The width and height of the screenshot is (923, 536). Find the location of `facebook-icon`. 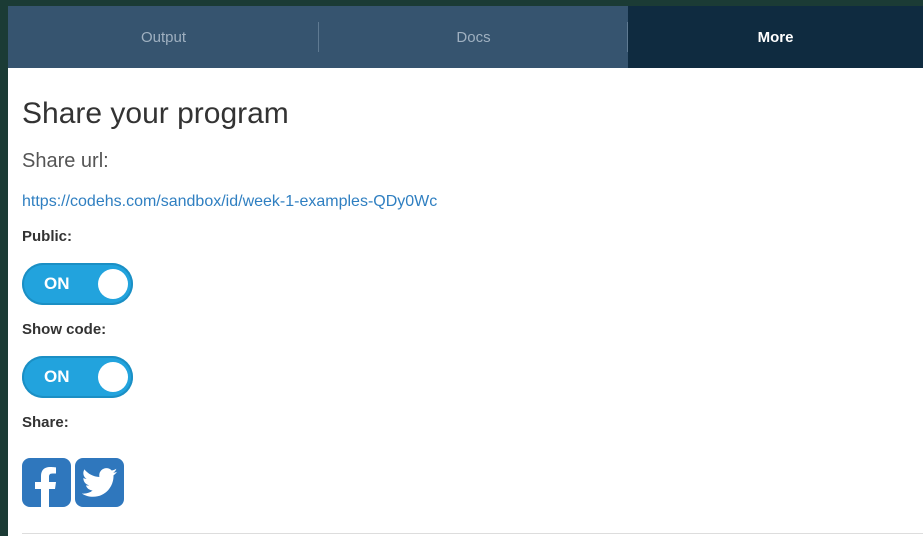

facebook-icon is located at coordinates (45, 487).